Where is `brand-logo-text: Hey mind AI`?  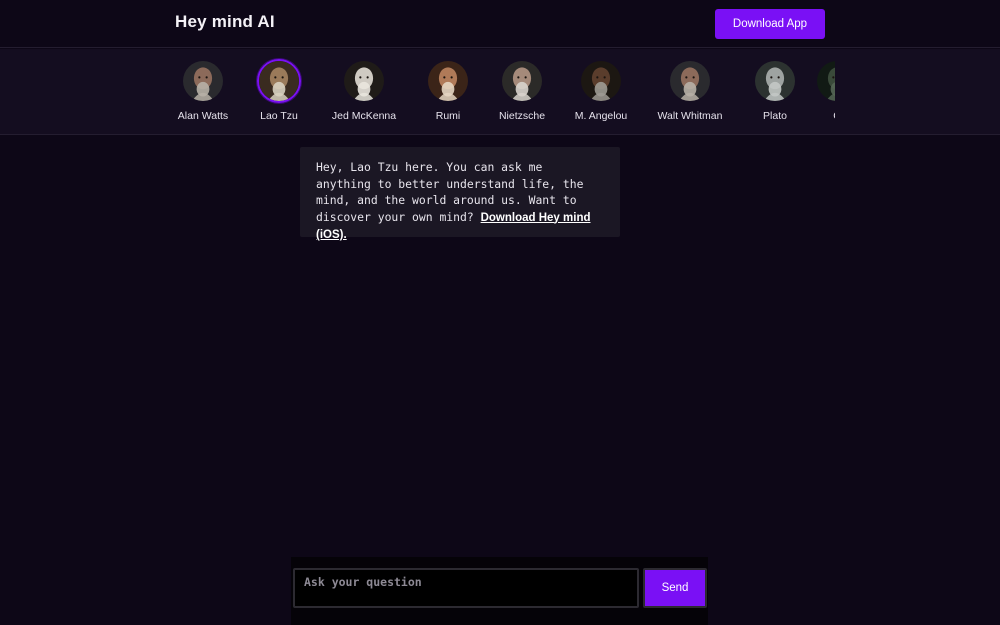
brand-logo-text: Hey mind AI is located at coordinates (225, 22).